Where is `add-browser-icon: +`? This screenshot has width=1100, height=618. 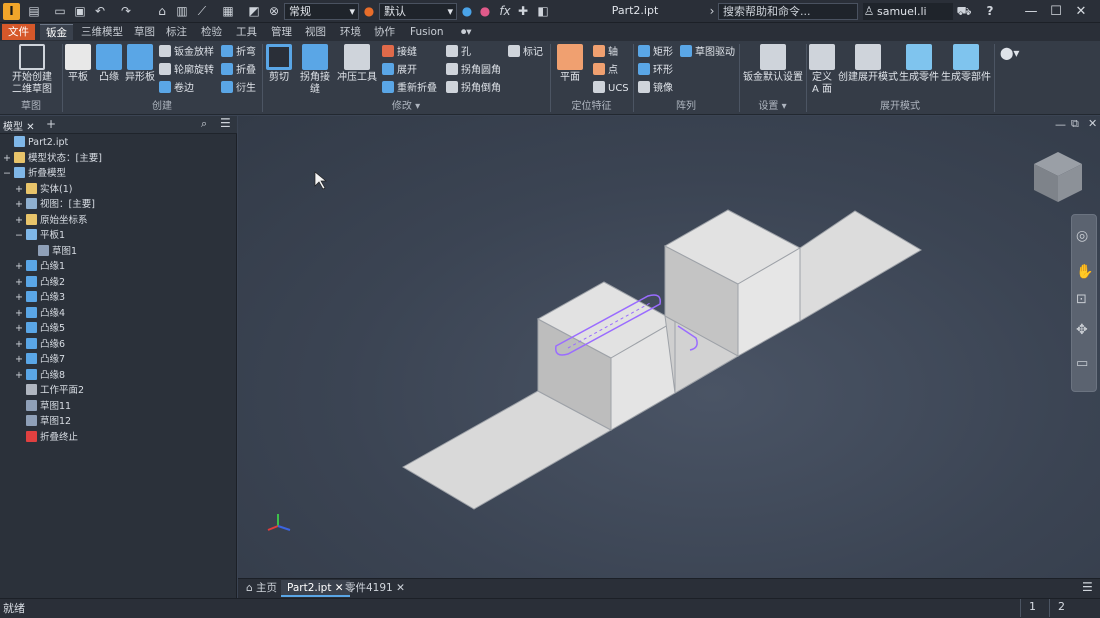 add-browser-icon: + is located at coordinates (51, 124).